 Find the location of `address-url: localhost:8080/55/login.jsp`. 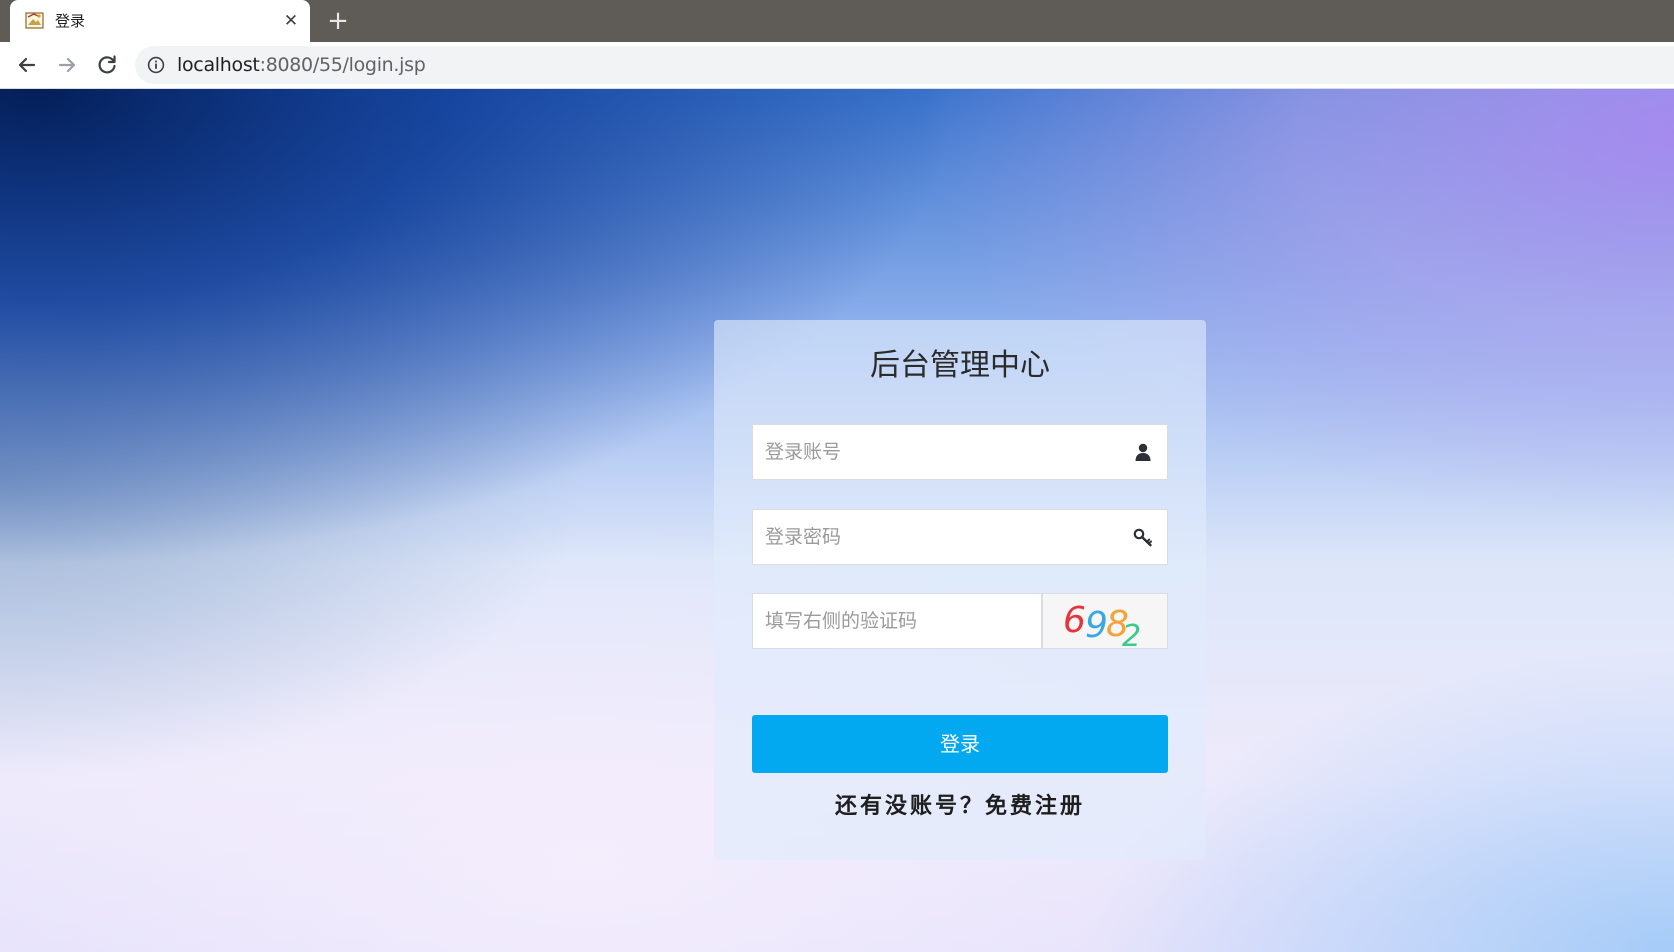

address-url: localhost:8080/55/login.jsp is located at coordinates (301, 65).